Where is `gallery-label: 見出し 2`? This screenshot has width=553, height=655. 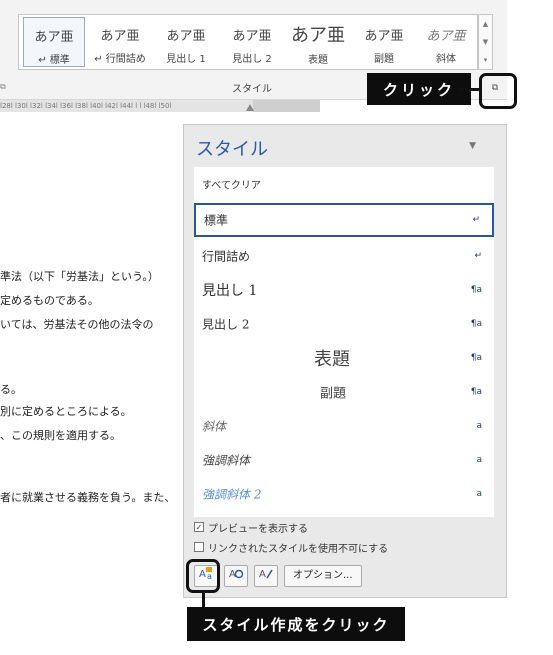
gallery-label: 見出し 2 is located at coordinates (252, 59).